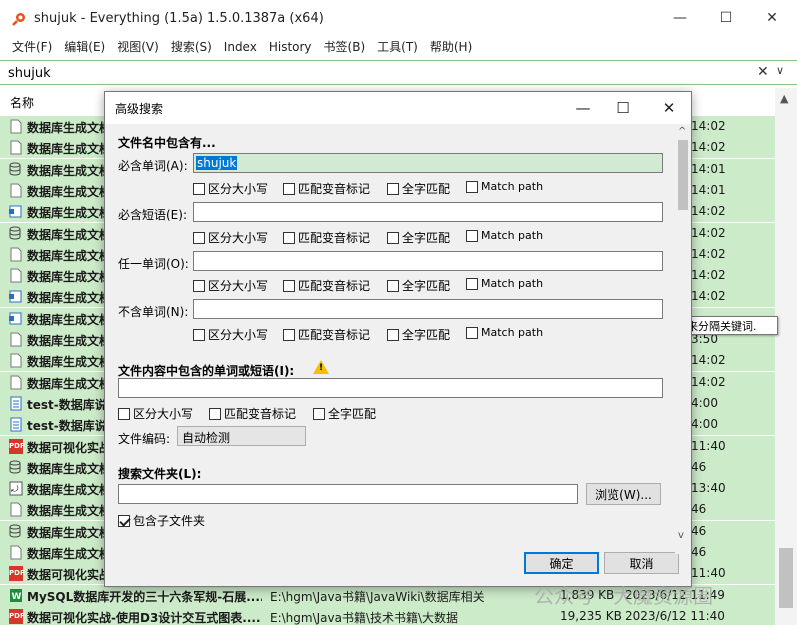 The height and width of the screenshot is (625, 797). What do you see at coordinates (15, 318) in the screenshot?
I see `document-file-icon` at bounding box center [15, 318].